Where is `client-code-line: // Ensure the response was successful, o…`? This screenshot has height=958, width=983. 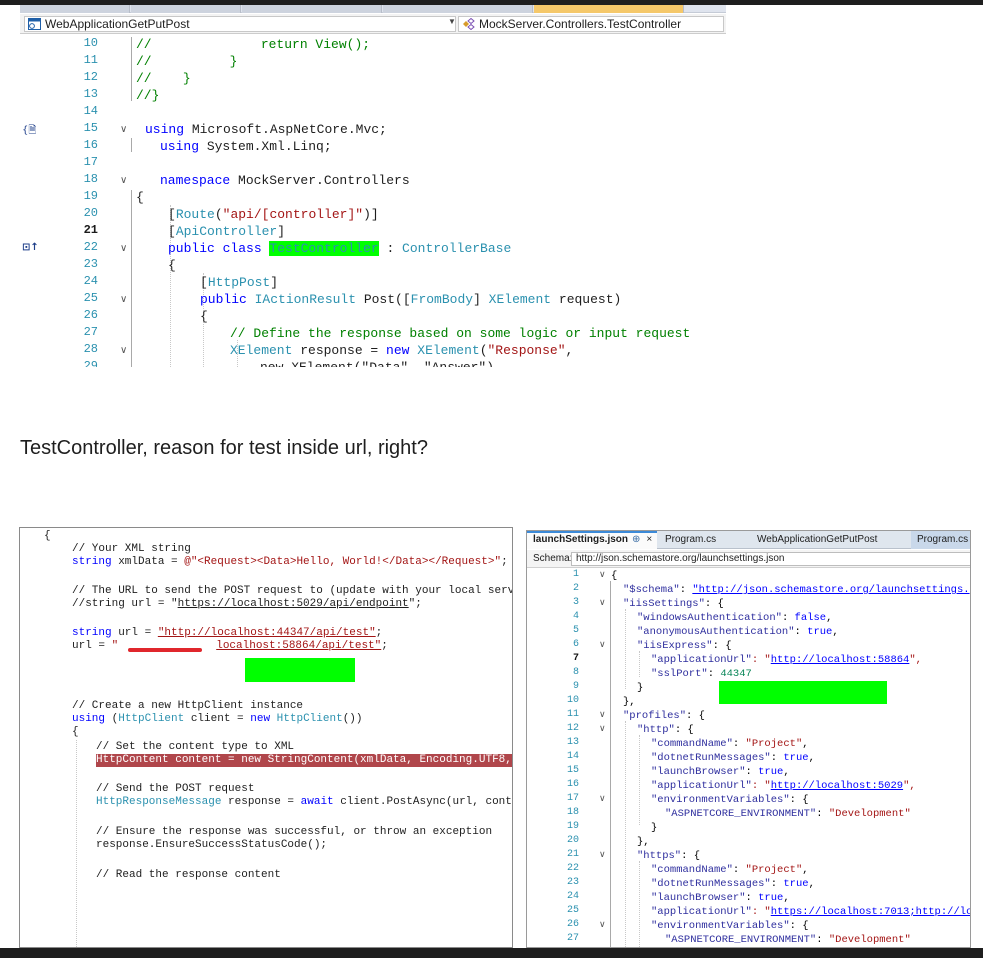 client-code-line: // Ensure the response was successful, o… is located at coordinates (294, 832).